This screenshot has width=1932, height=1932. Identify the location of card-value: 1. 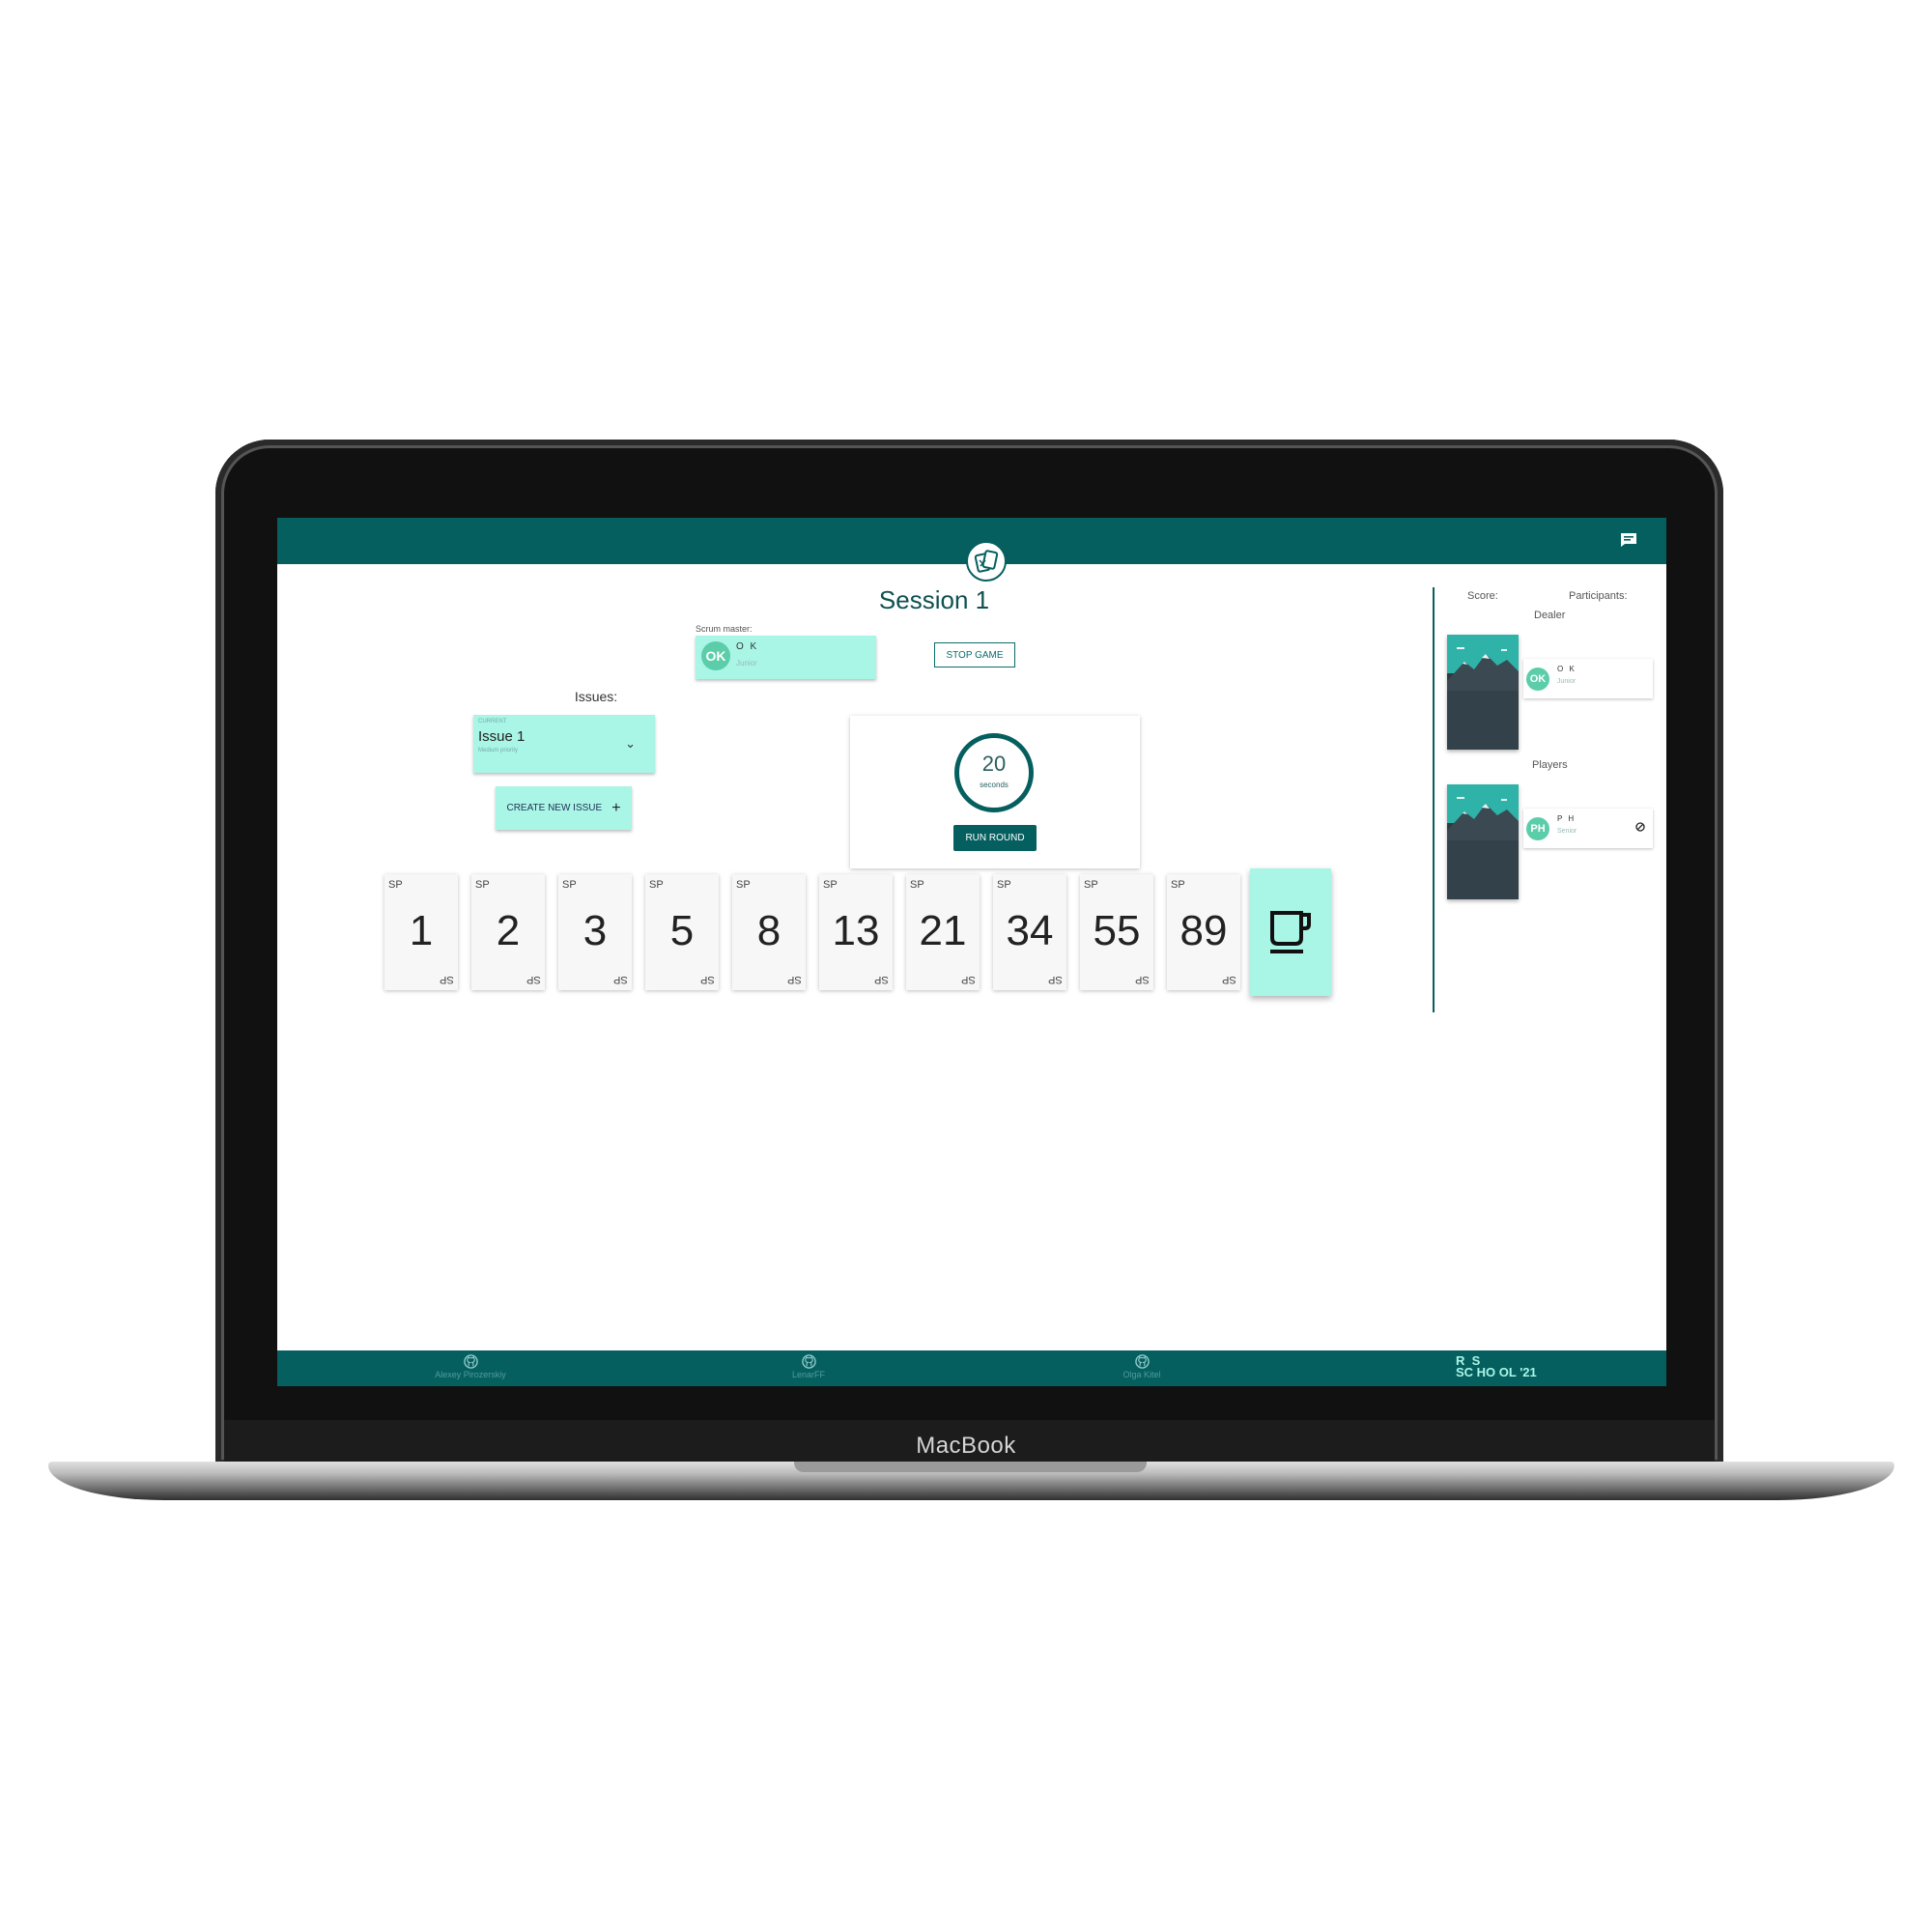
(421, 930).